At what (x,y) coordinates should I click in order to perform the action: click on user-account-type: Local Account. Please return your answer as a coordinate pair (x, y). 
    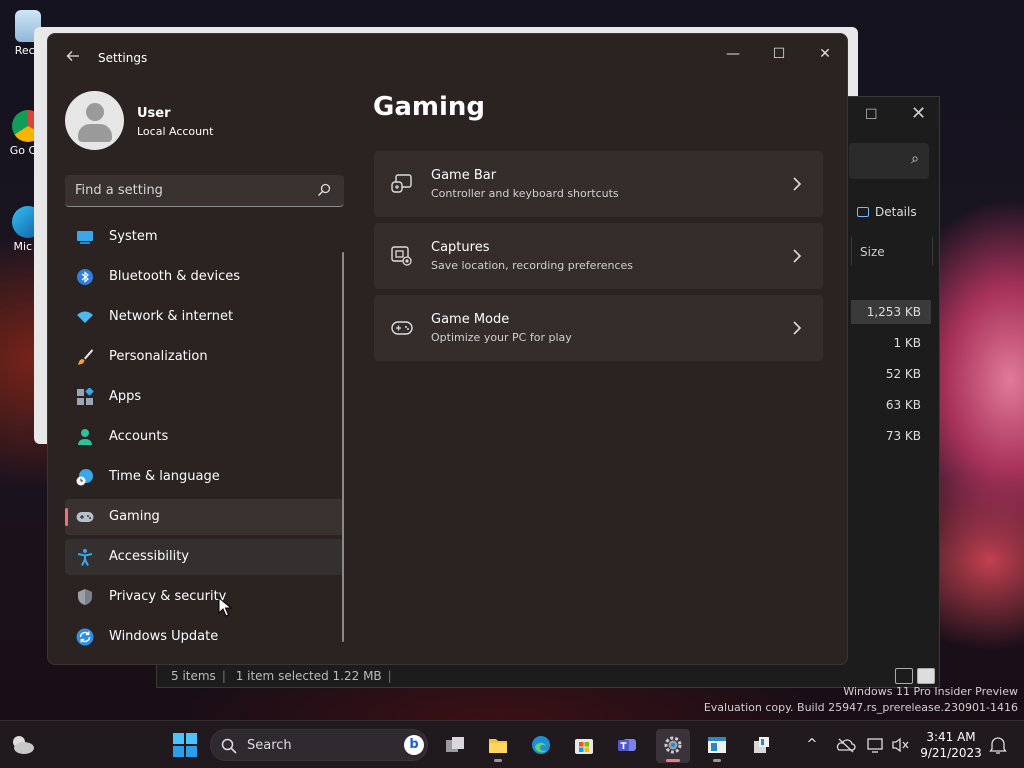
    Looking at the image, I should click on (175, 131).